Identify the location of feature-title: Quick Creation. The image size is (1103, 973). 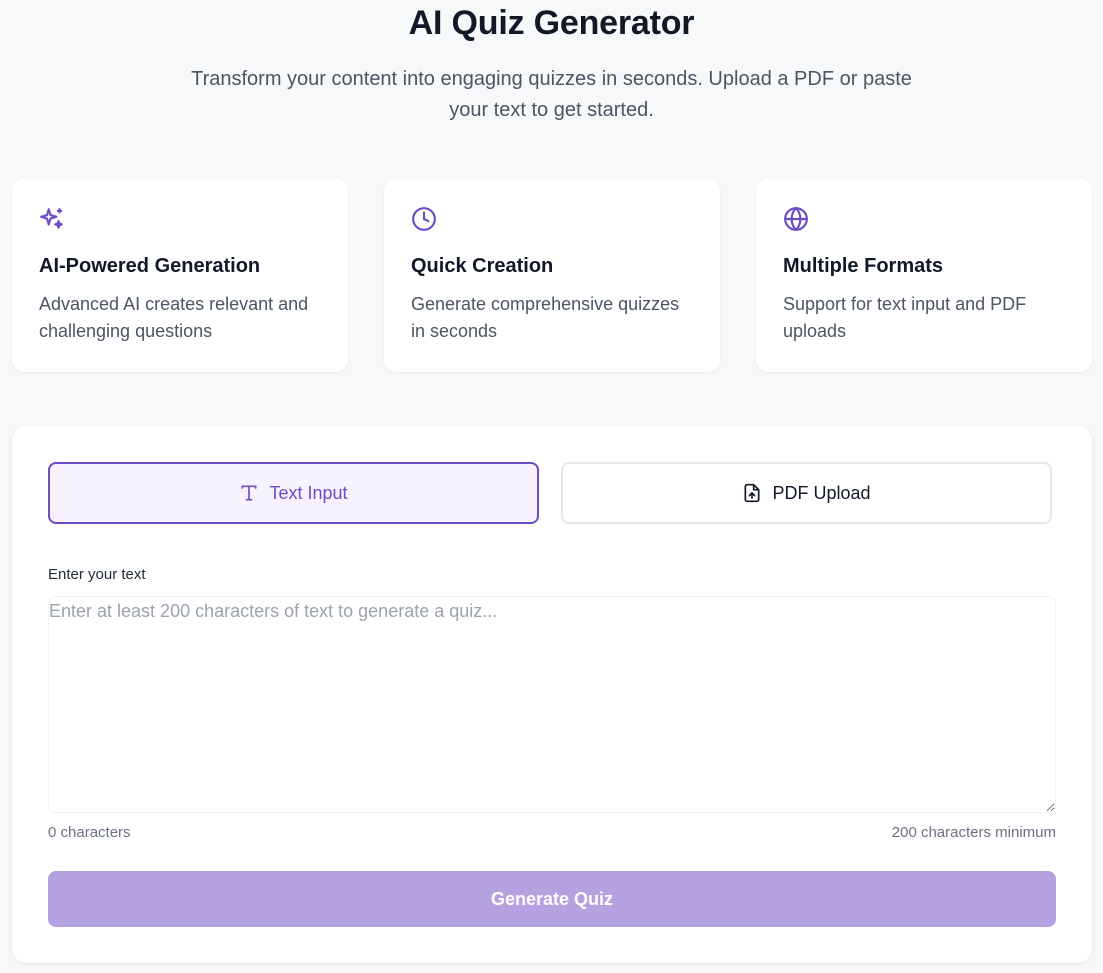
(482, 266).